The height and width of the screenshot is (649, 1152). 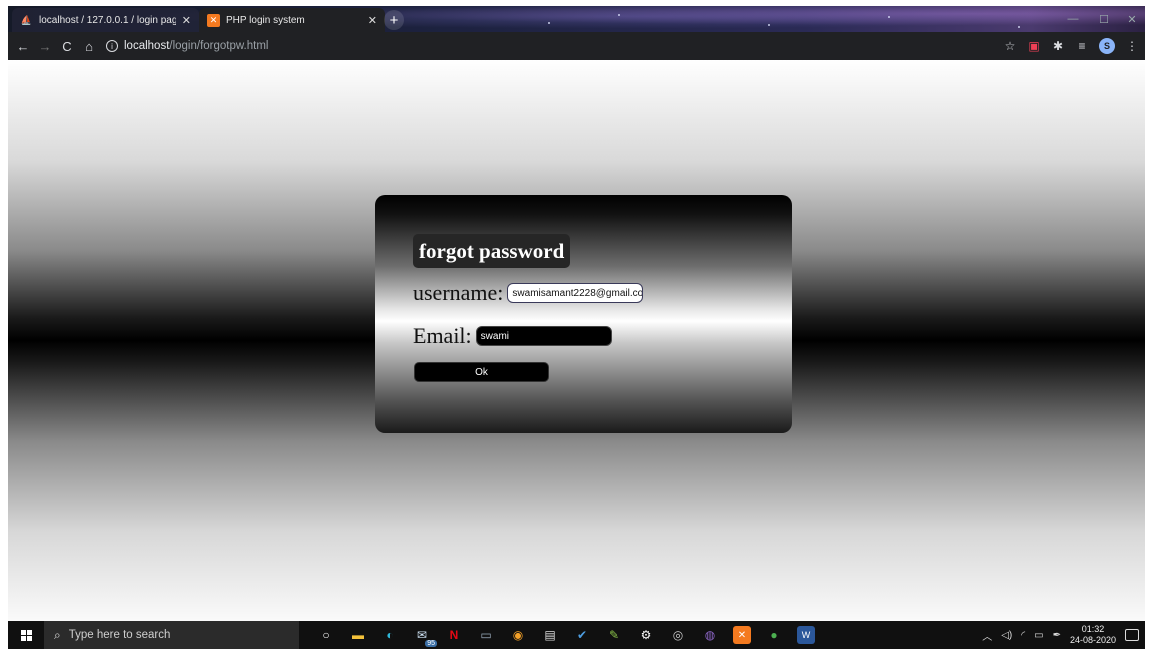 I want to click on url-path: /login/forgotpw.html, so click(x=219, y=46).